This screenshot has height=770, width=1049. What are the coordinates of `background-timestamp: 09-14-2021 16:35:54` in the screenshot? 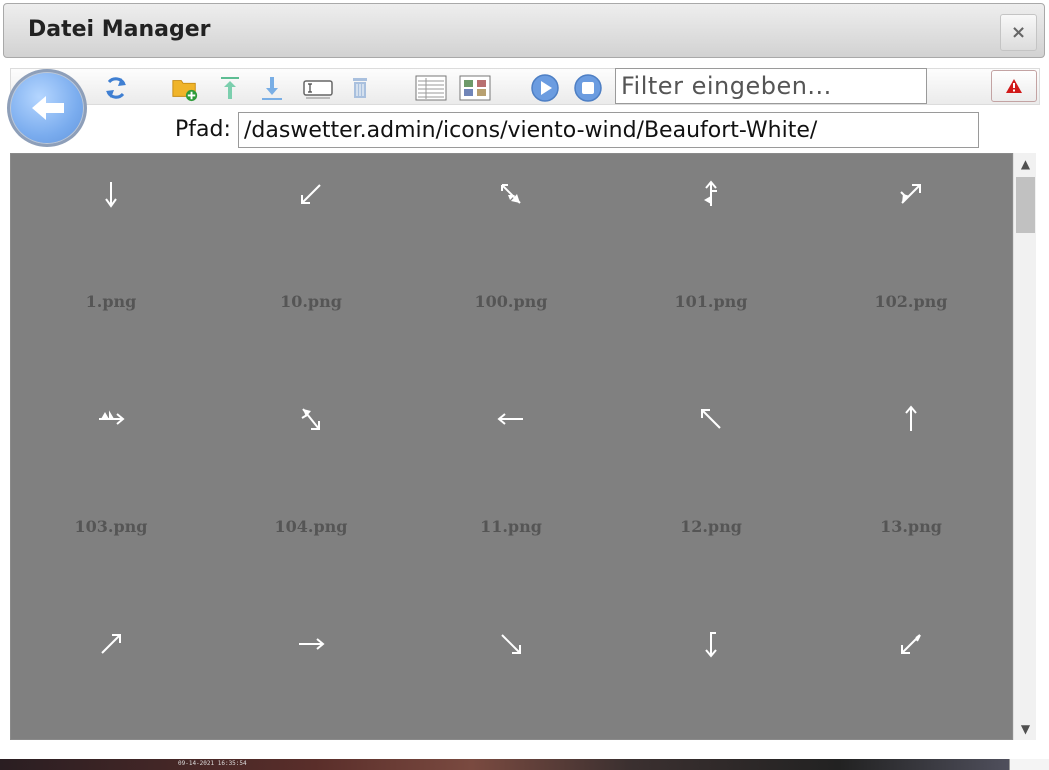 It's located at (212, 763).